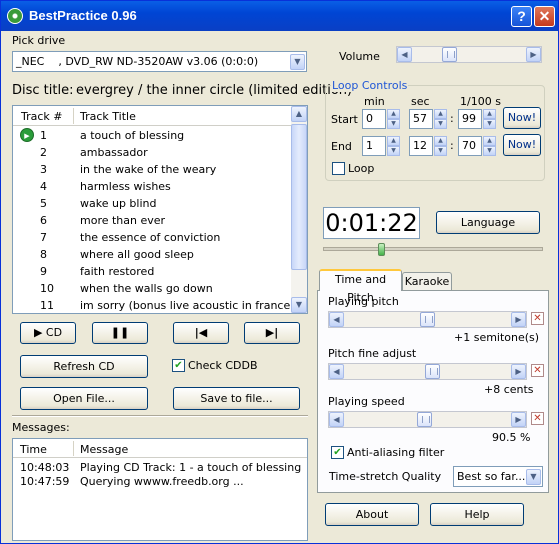 The height and width of the screenshot is (544, 559). Describe the element at coordinates (154, 271) in the screenshot. I see `track-row: 9 faith restored` at that location.